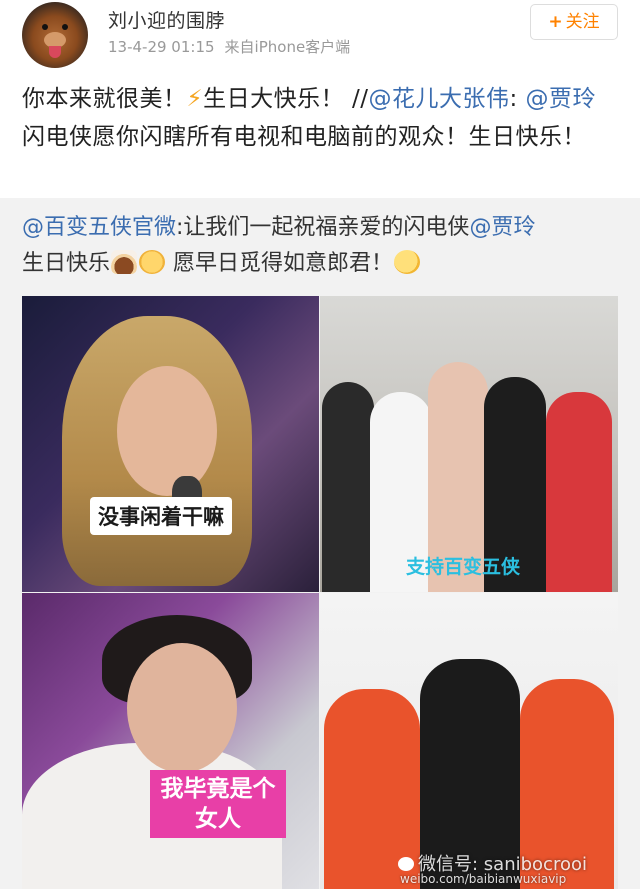 Image resolution: width=640 pixels, height=889 pixels. I want to click on photo-3-face, so click(182, 708).